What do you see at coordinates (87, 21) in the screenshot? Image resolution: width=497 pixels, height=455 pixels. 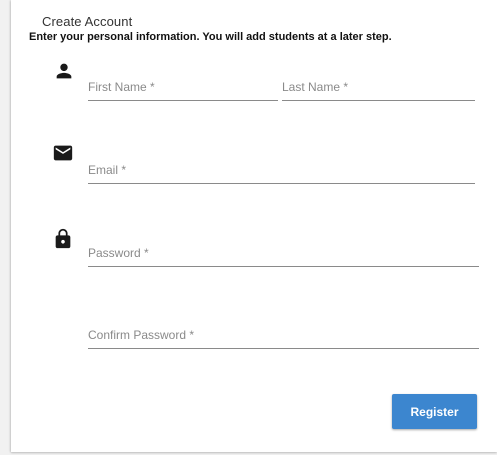 I see `form-title: Create Account` at bounding box center [87, 21].